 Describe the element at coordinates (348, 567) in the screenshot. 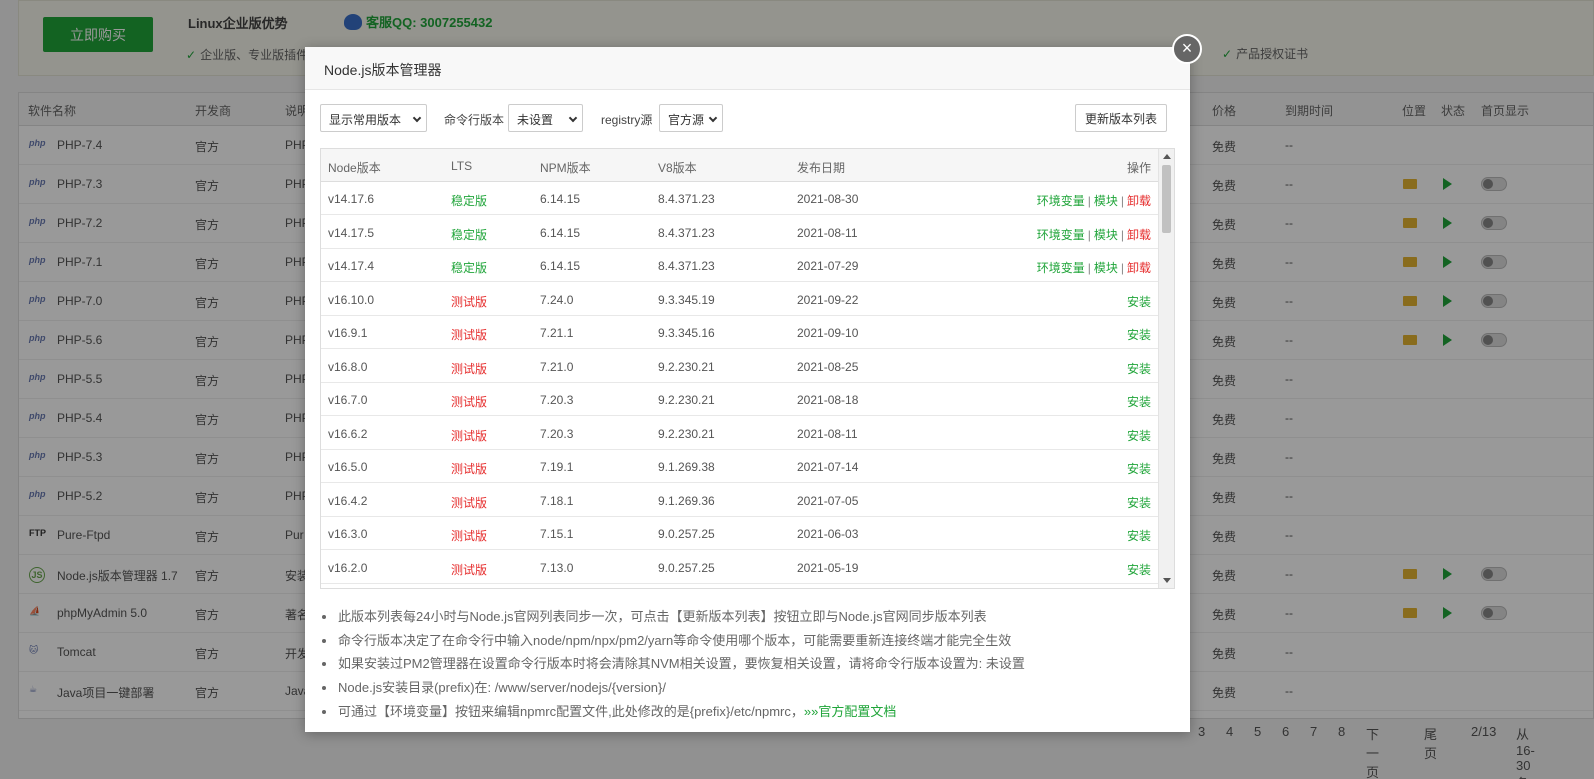

I see `node-version: v16.2.0` at that location.